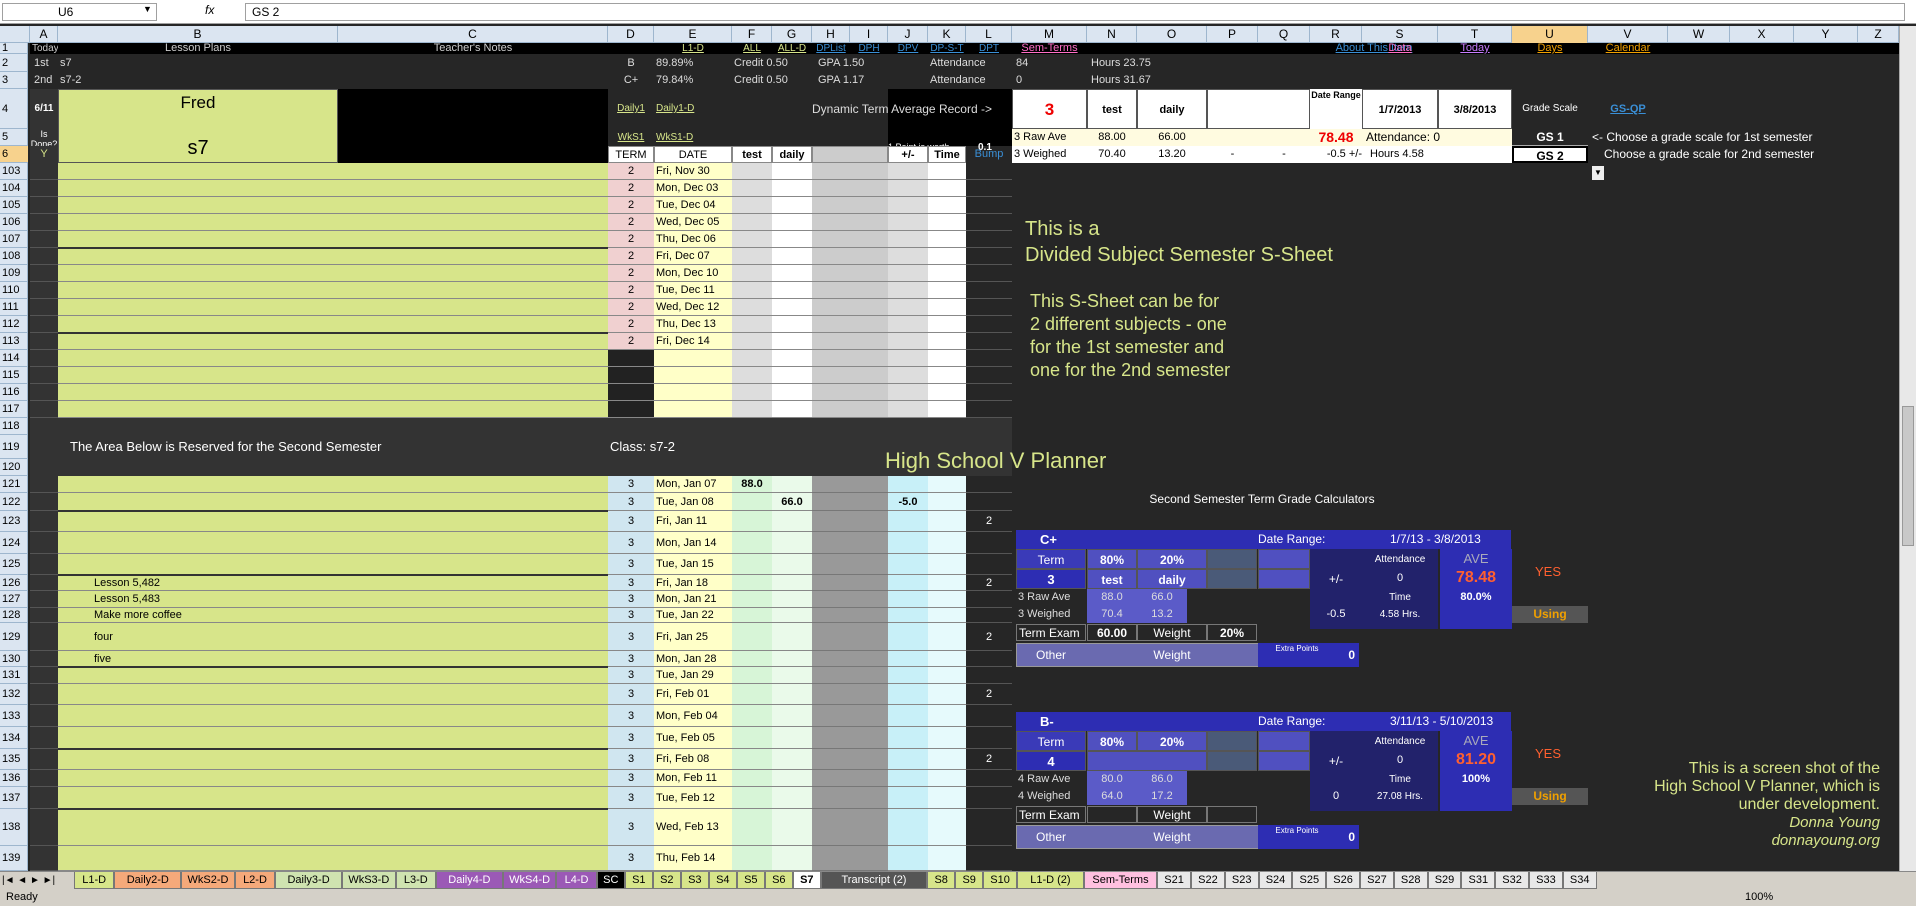 This screenshot has width=1916, height=906. Describe the element at coordinates (198, 583) in the screenshot. I see `lesson-plan-cell: Lesson 5,482` at that location.